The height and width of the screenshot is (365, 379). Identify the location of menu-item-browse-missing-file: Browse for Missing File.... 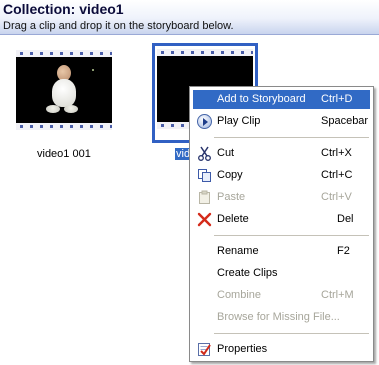
(281, 317).